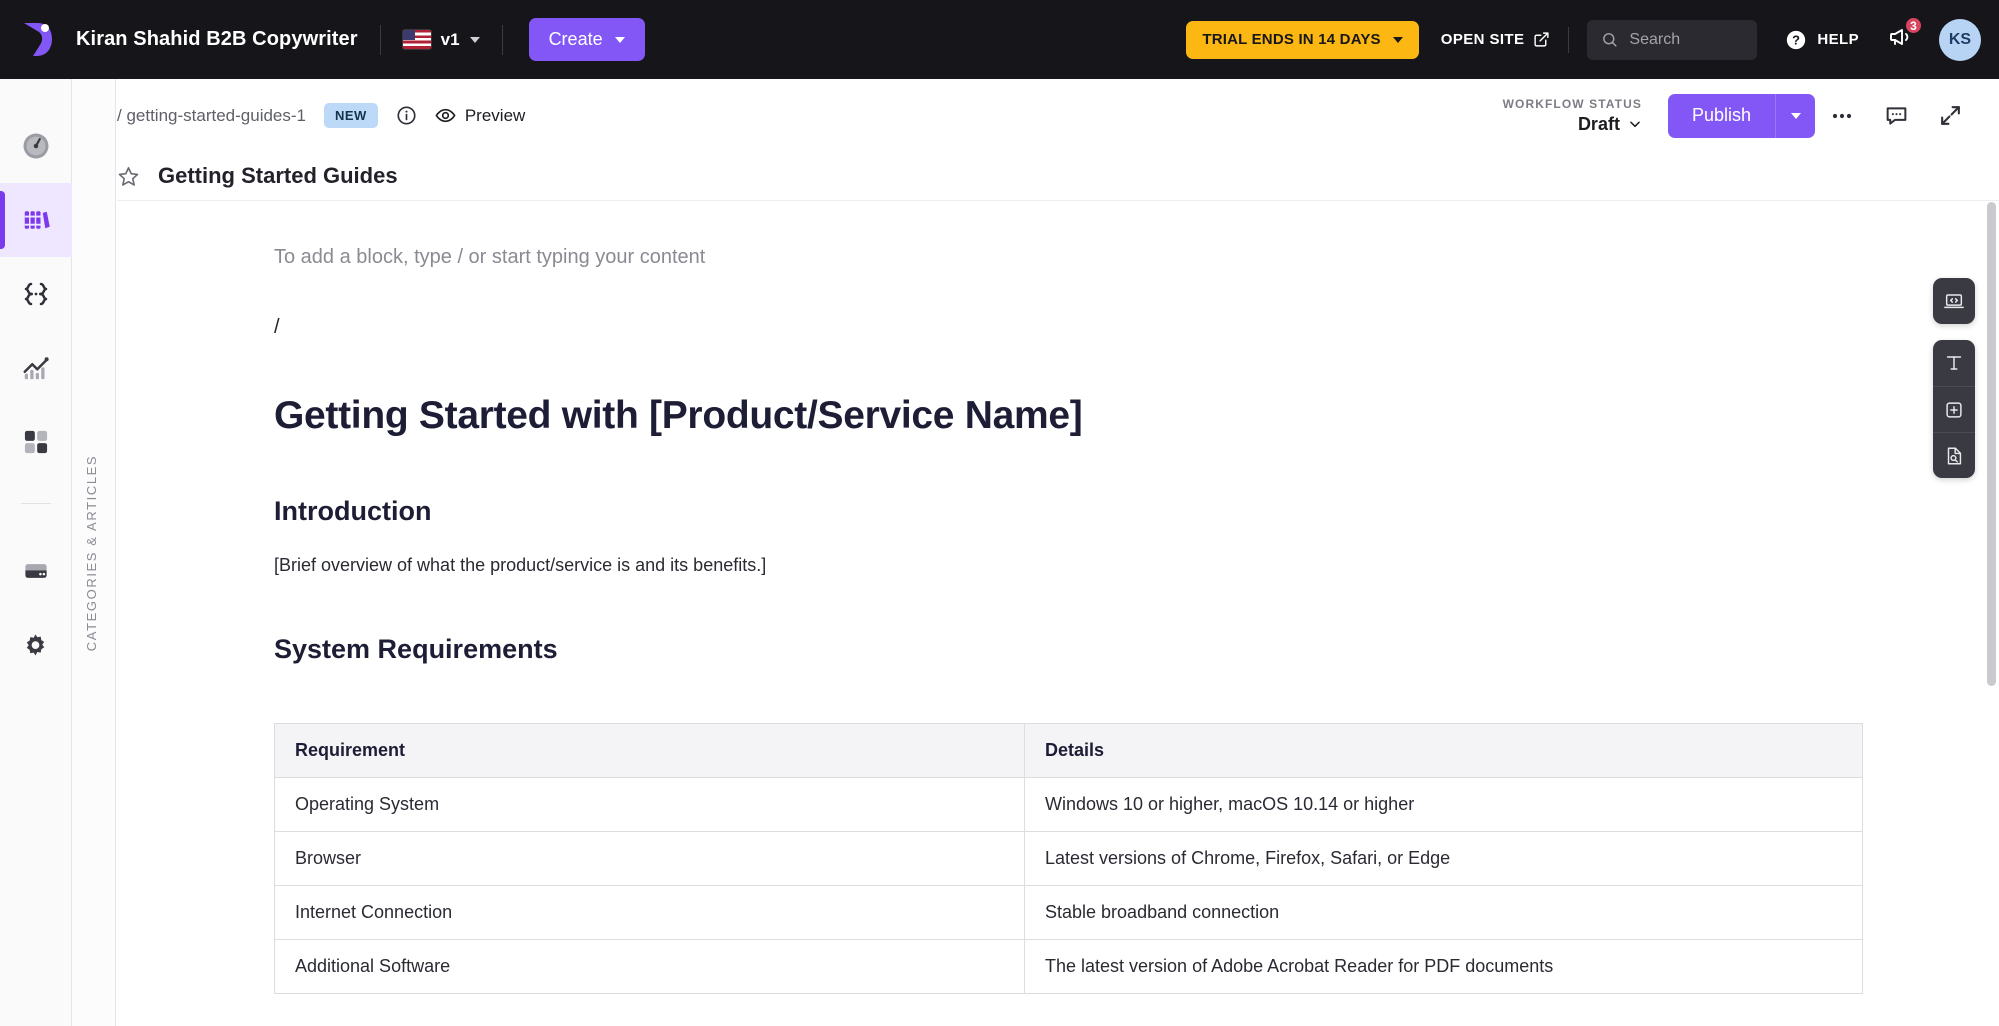 This screenshot has width=1999, height=1026. Describe the element at coordinates (1443, 750) in the screenshot. I see `table-header-cell: Details` at that location.